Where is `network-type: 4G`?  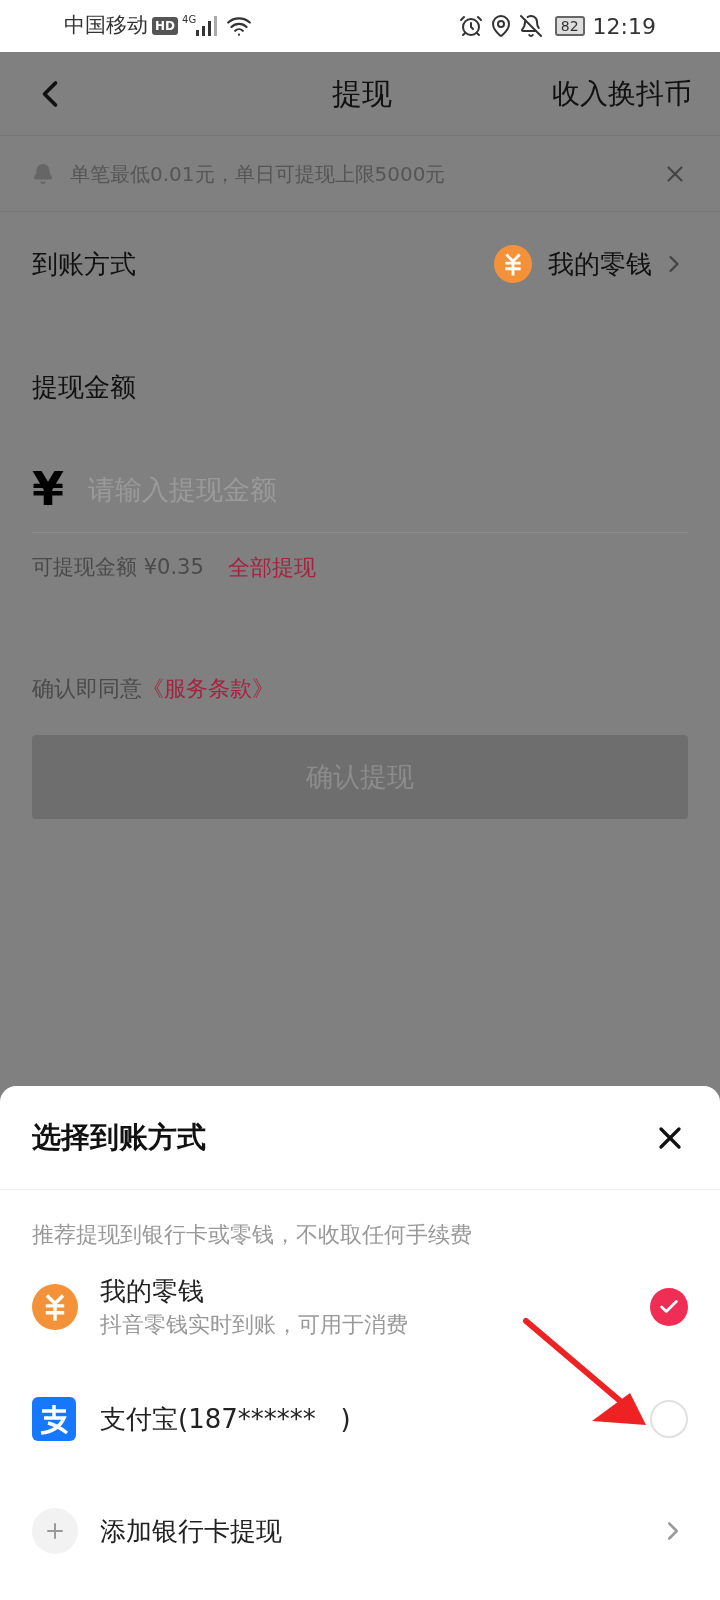
network-type: 4G is located at coordinates (189, 20).